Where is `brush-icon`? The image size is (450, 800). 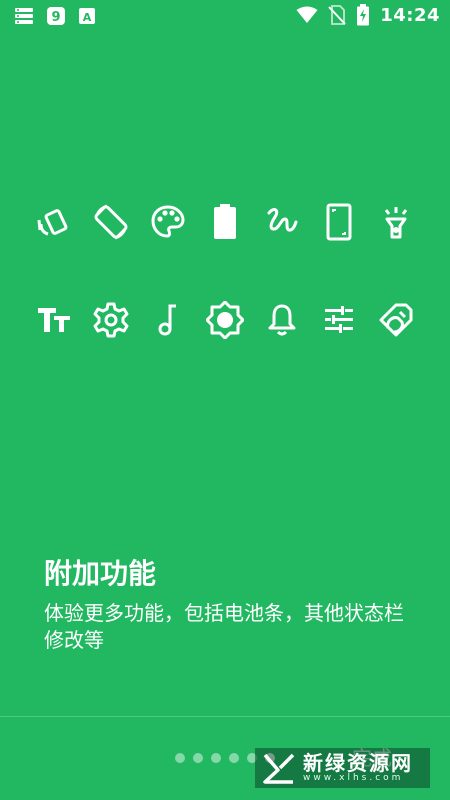 brush-icon is located at coordinates (396, 320).